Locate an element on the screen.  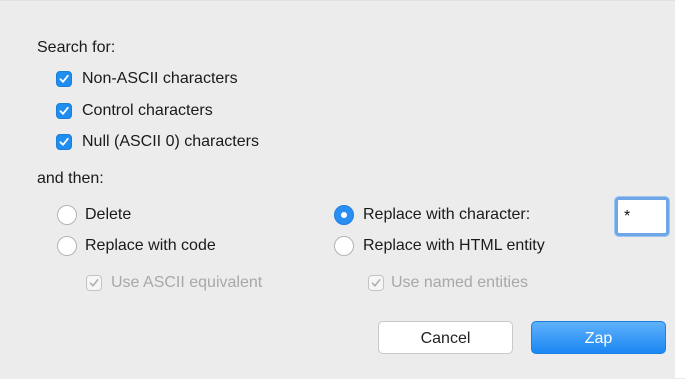
replace-with-character-radio is located at coordinates (344, 215).